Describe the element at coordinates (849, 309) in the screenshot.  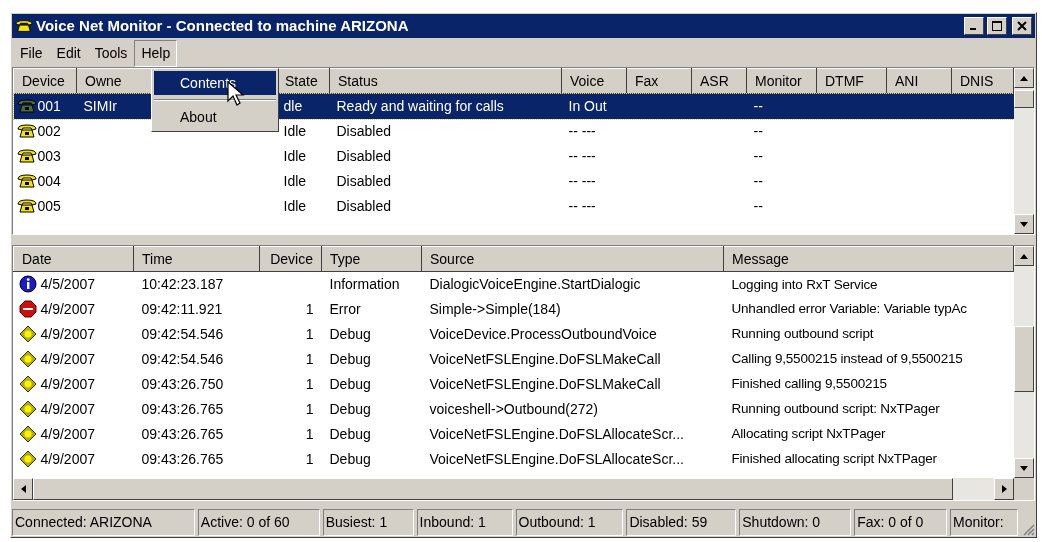
I see `table-cell: Unhandled error Variable: Variable typAc` at that location.